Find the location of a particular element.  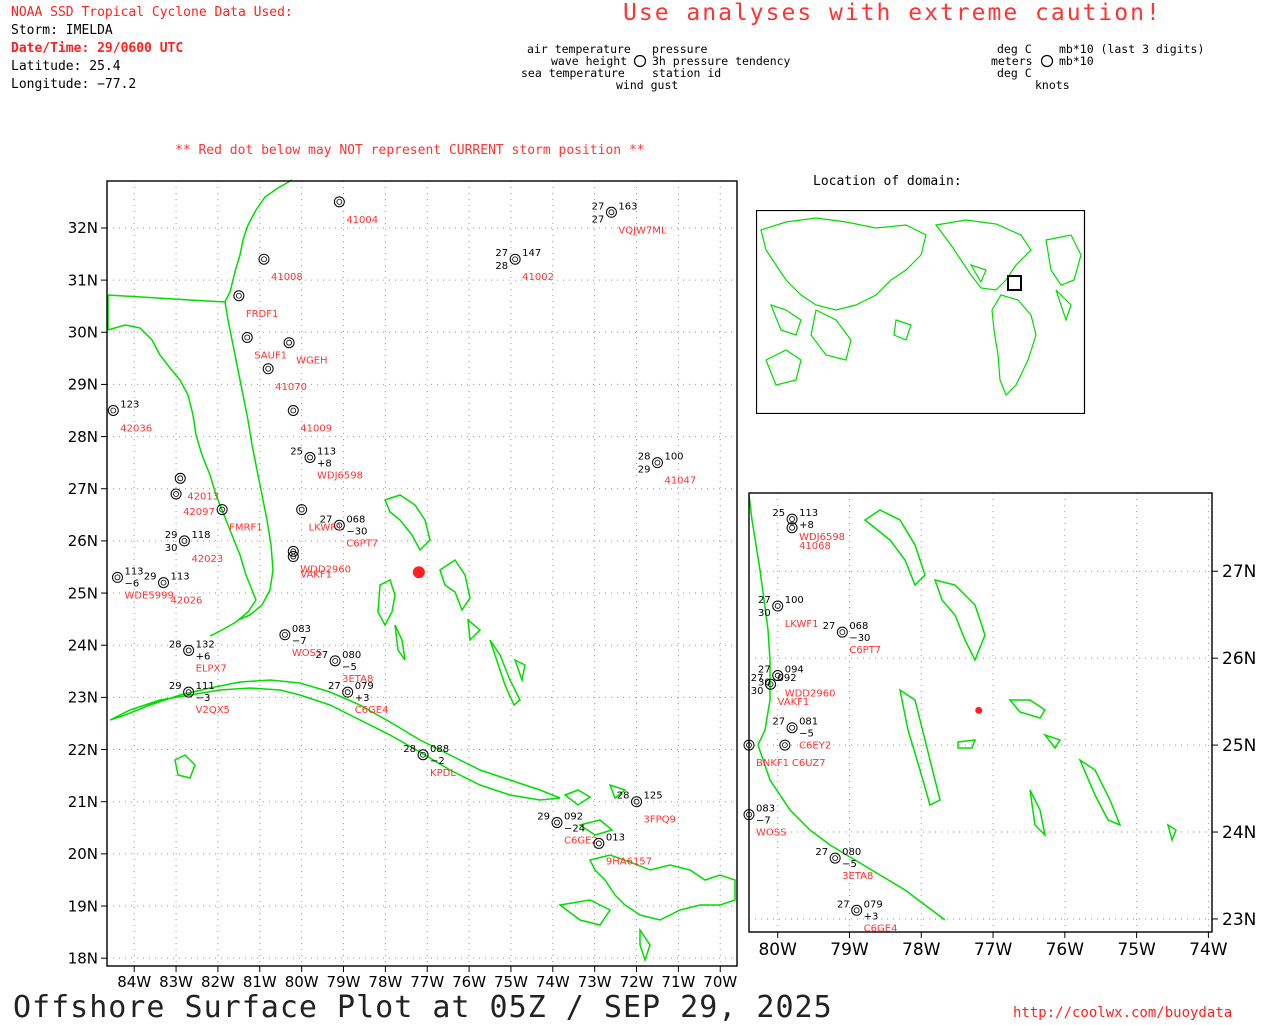

inset-storm-position-dot is located at coordinates (979, 710).